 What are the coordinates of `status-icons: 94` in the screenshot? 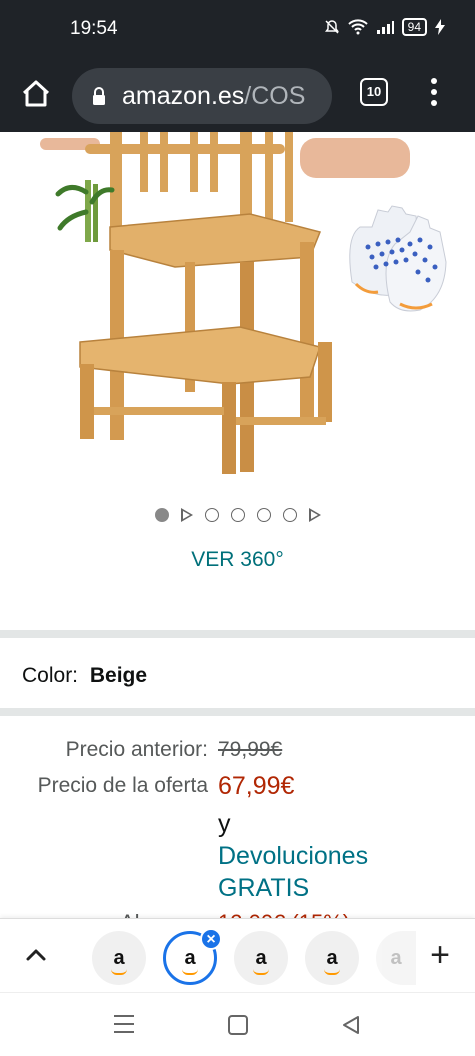 It's located at (384, 27).